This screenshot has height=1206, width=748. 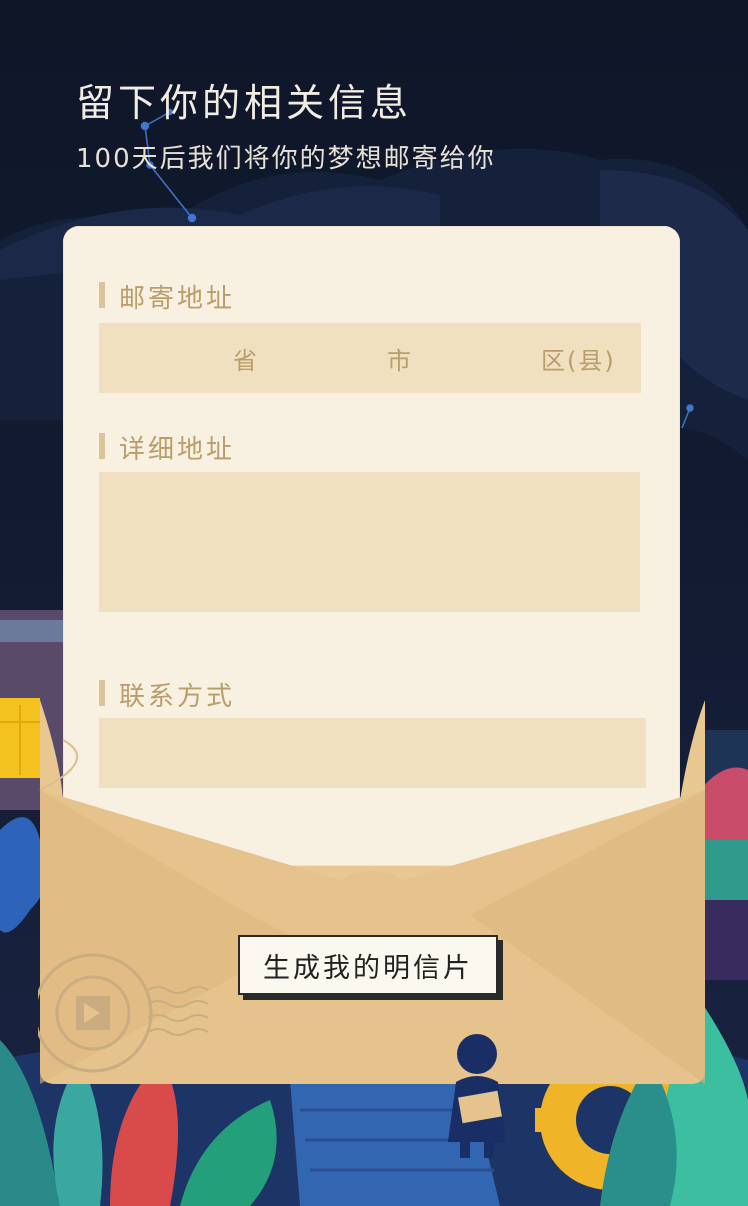 What do you see at coordinates (477, 1096) in the screenshot?
I see `person-figure-icon` at bounding box center [477, 1096].